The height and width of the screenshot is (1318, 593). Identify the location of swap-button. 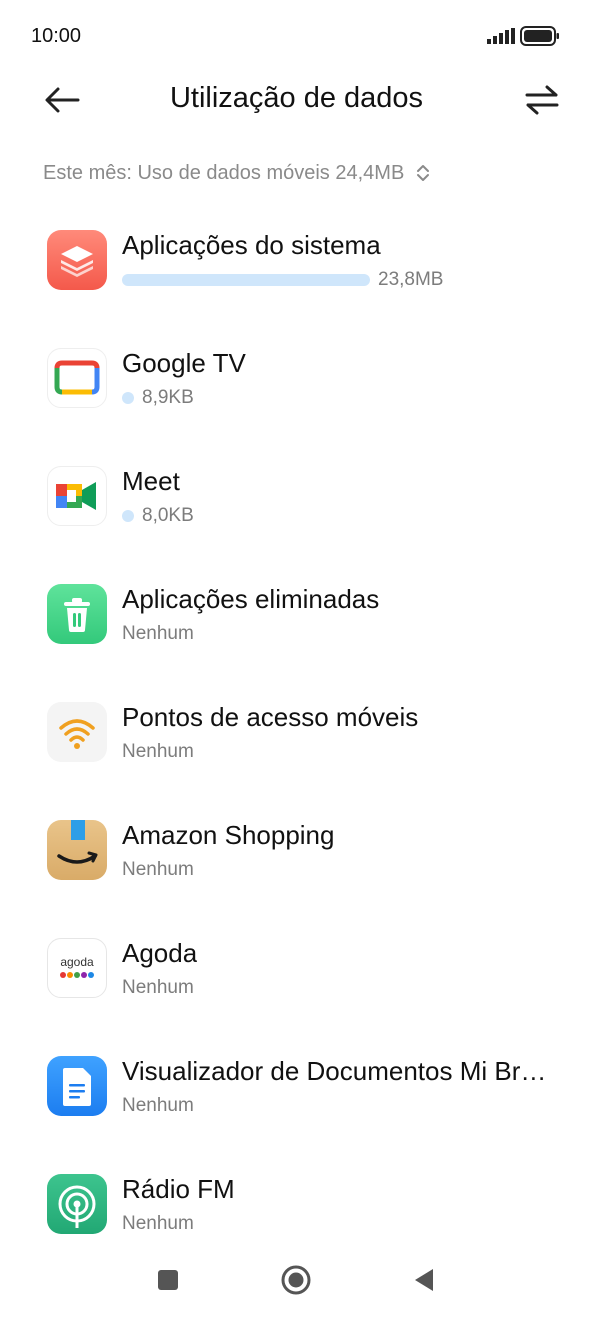
(542, 100).